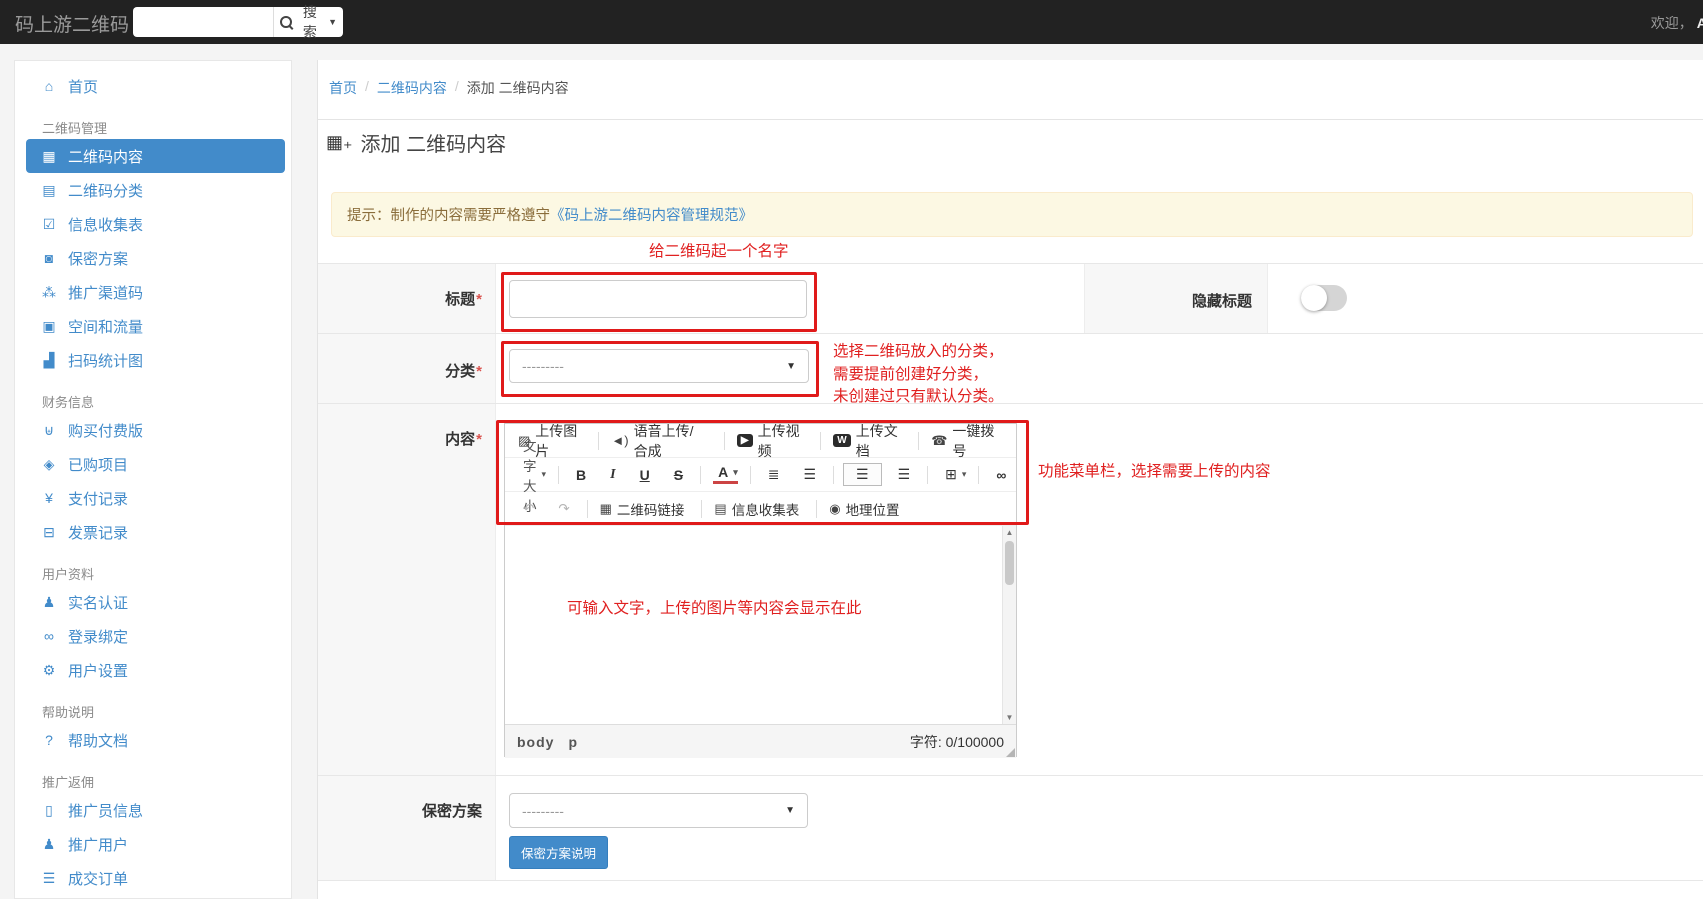 The width and height of the screenshot is (1703, 899). I want to click on sidebar-item: ▯ 推广员信息, so click(153, 810).